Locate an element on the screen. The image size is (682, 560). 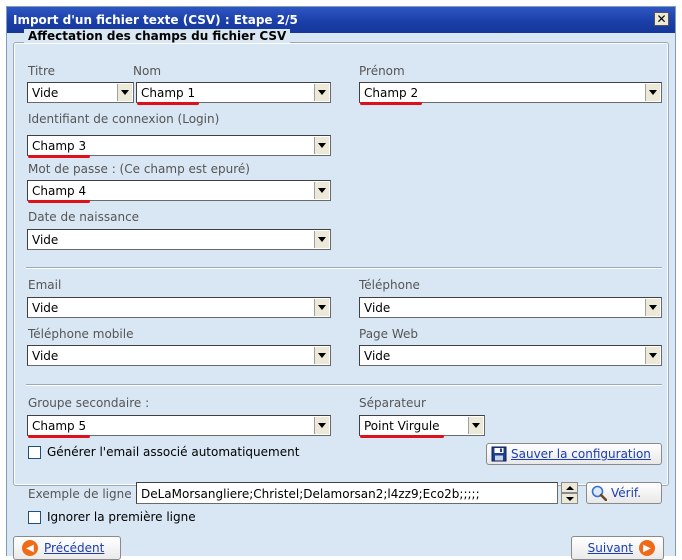
password-select: Champ 4 is located at coordinates (179, 191).